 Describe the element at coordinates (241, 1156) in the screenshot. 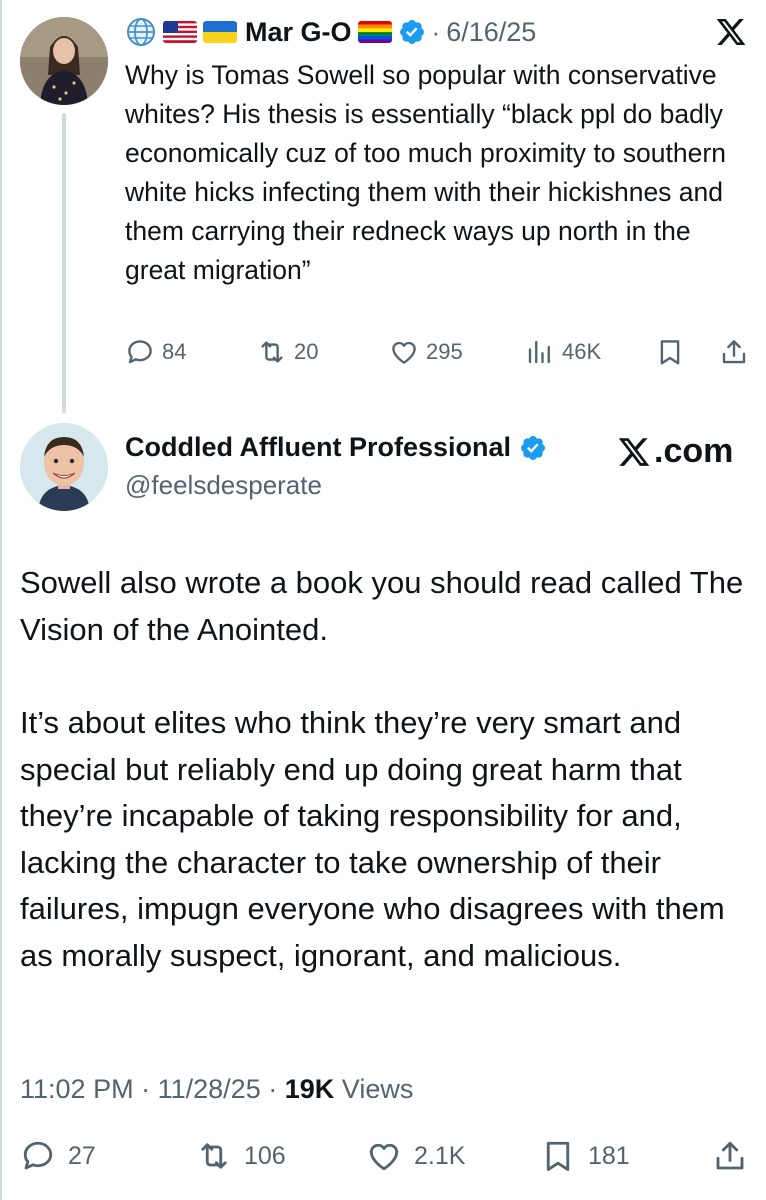

I see `repost-button: 106` at that location.